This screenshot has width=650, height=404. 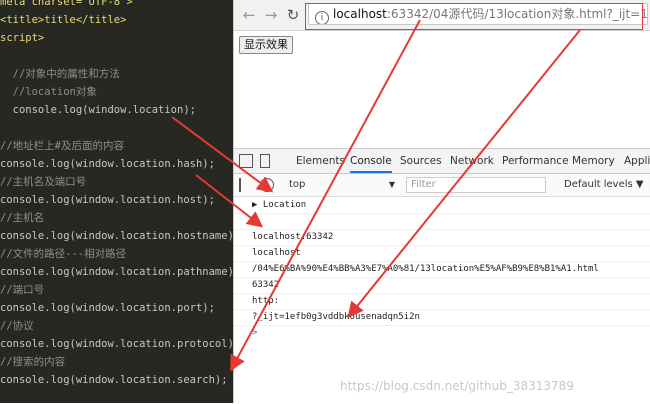 What do you see at coordinates (22, 218) in the screenshot?
I see `code-line: //主机名` at bounding box center [22, 218].